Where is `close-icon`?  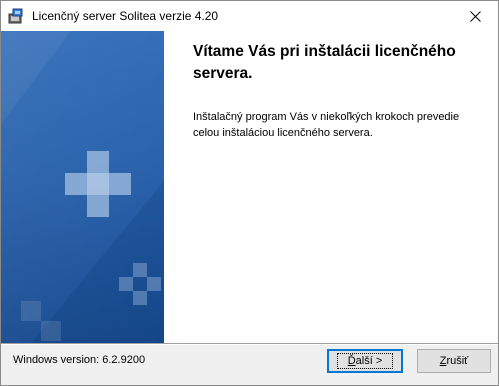
close-icon is located at coordinates (475, 16).